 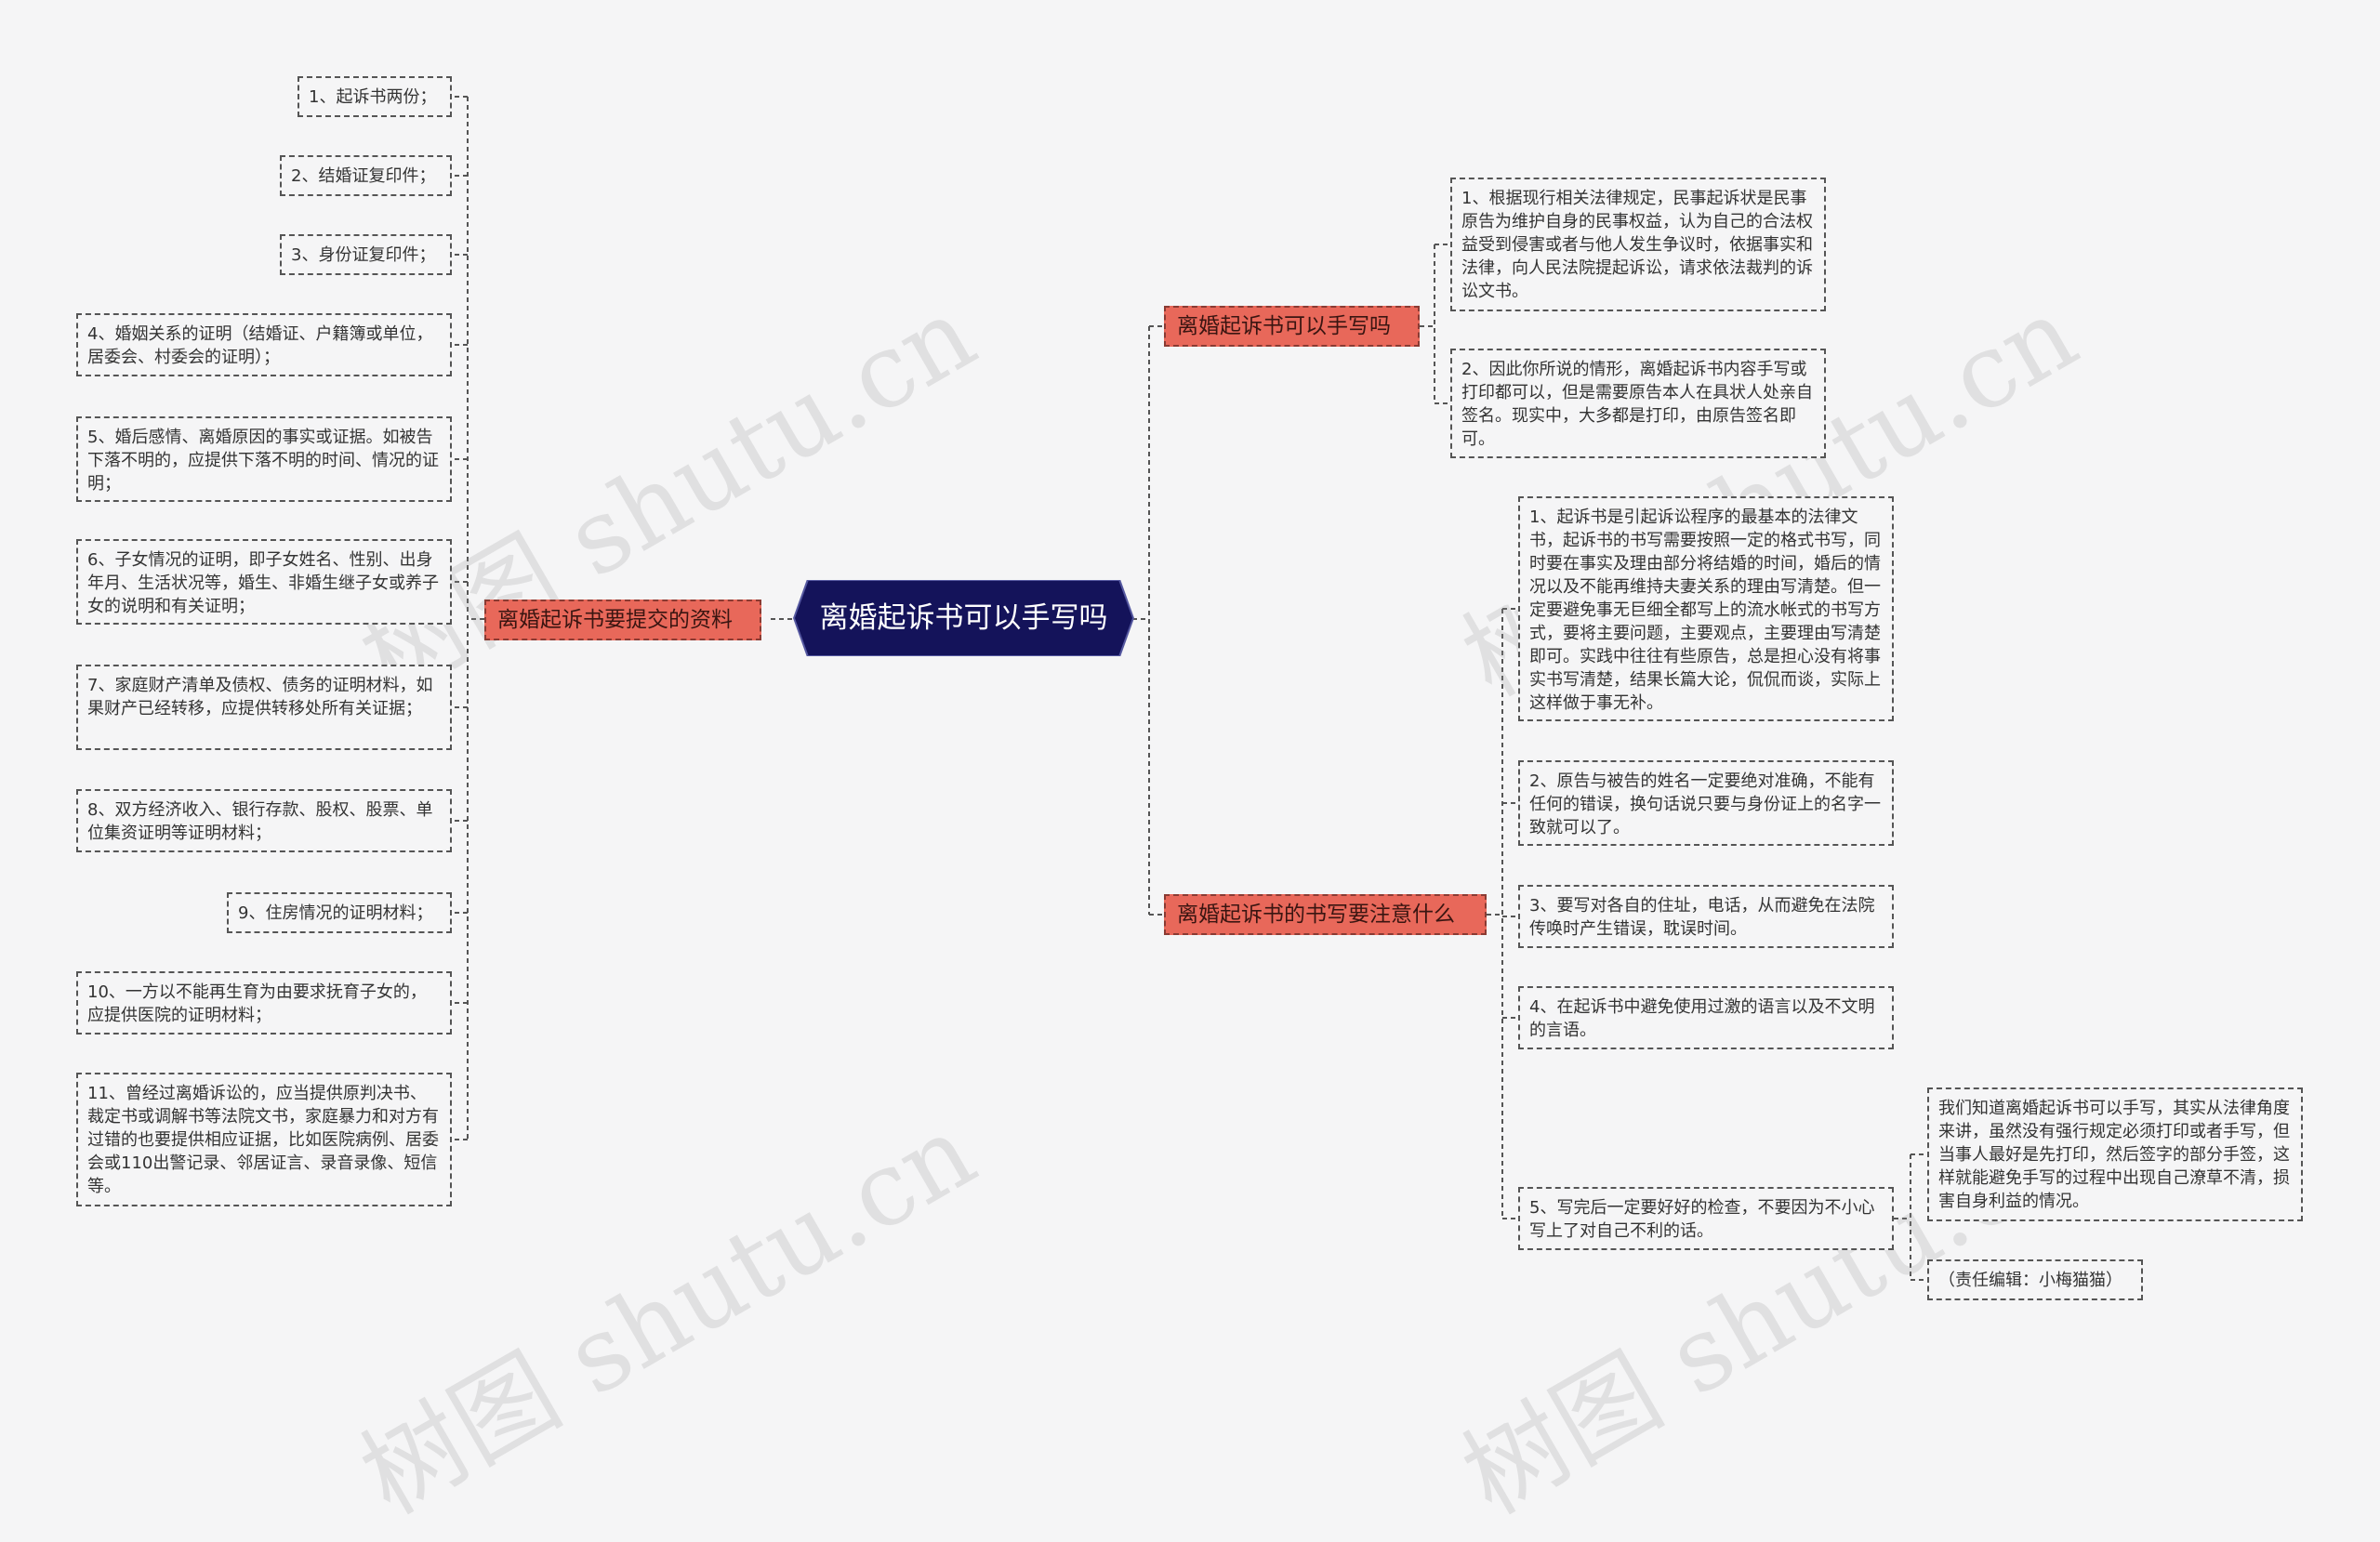 I want to click on materials-item: 8、双方经济收入、银行存款、股权、股票、单位集资证明等证明材料；, so click(x=264, y=820).